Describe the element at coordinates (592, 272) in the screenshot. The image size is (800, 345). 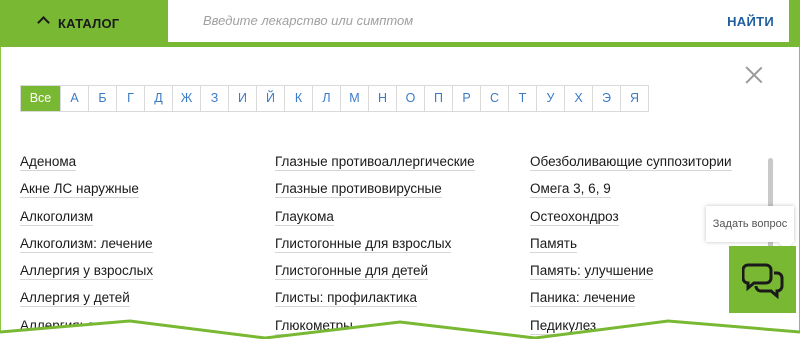
I see `catalog-link-text: Память: улучшение` at that location.